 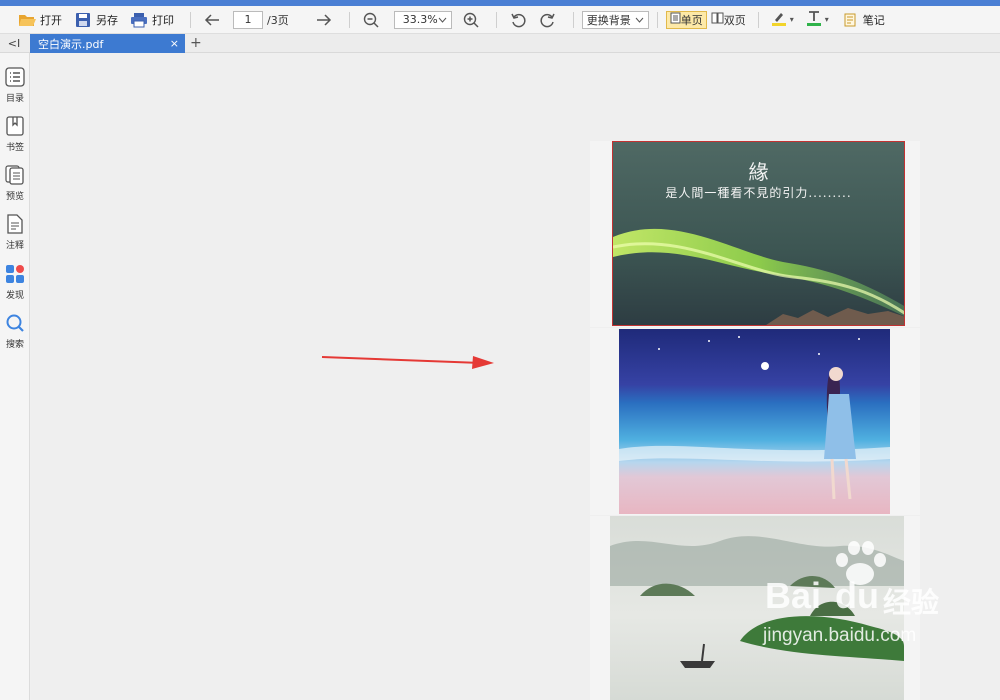 I want to click on zoom-in-icon, so click(x=471, y=20).